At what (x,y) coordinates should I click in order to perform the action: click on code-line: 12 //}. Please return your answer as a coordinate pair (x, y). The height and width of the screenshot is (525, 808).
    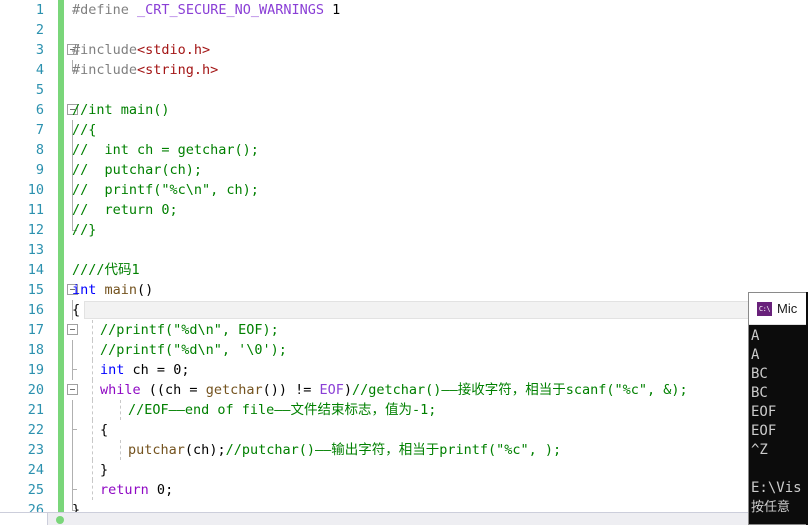
    Looking at the image, I should click on (404, 230).